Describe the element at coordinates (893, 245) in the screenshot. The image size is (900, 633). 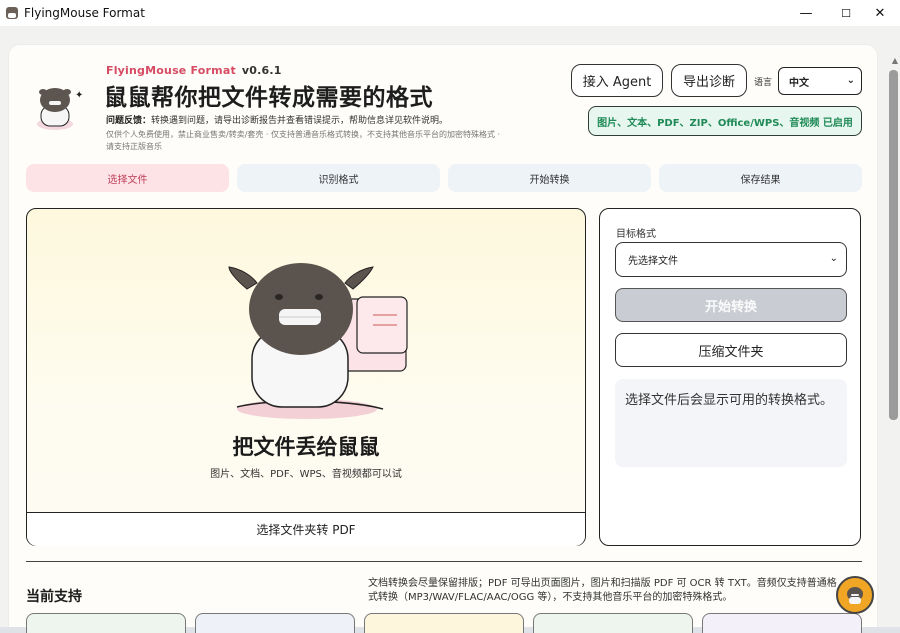
I see `vertical-scrollbar` at that location.